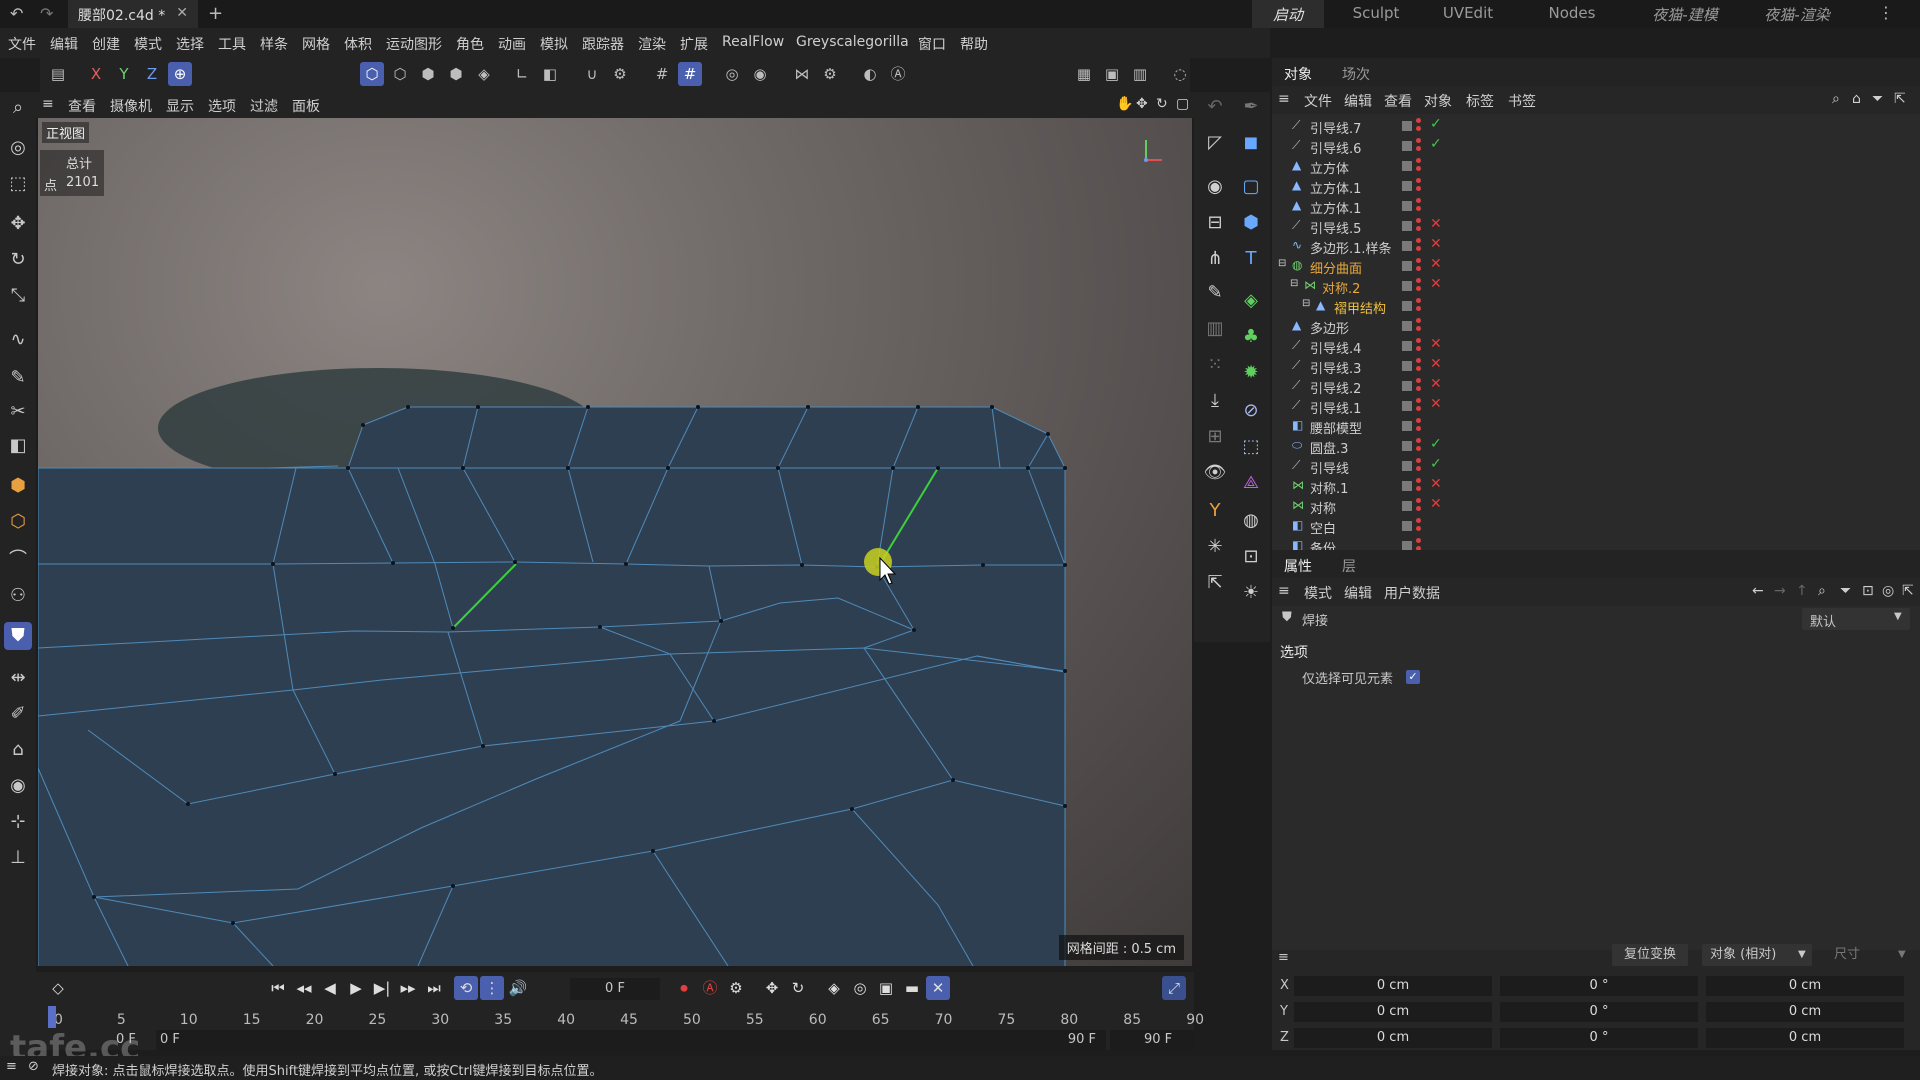 This screenshot has width=1920, height=1080. Describe the element at coordinates (1215, 259) in the screenshot. I see `deformer-icon: ⋔` at that location.